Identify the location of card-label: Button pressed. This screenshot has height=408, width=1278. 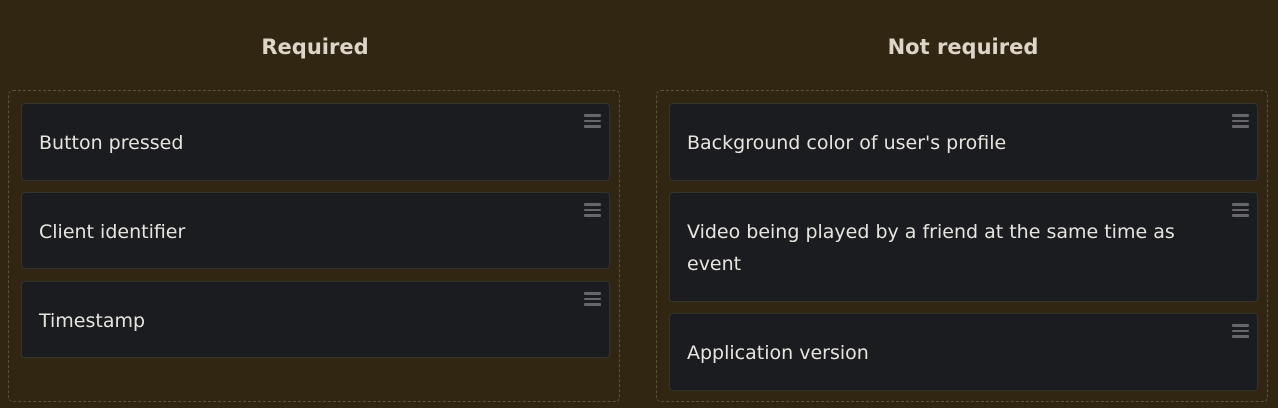
(111, 143).